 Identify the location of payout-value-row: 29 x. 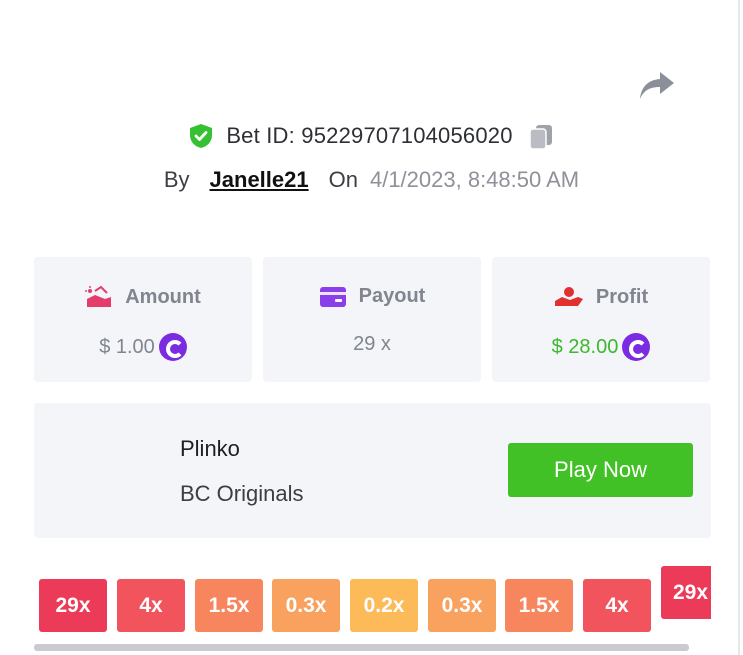
(372, 344).